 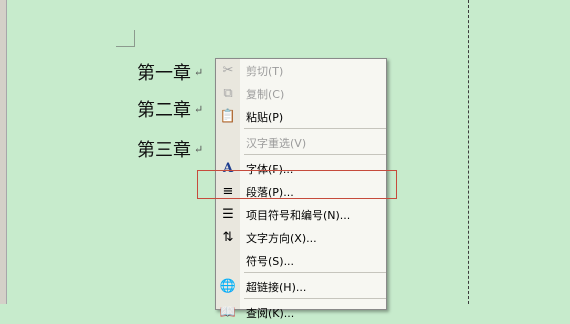 I want to click on heading-chapter-2: 第二章 ↵, so click(x=170, y=109).